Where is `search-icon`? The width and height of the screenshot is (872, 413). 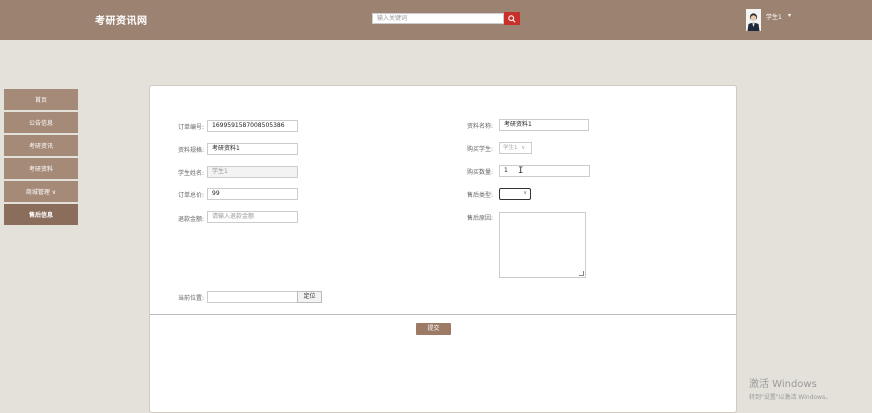
search-icon is located at coordinates (512, 18).